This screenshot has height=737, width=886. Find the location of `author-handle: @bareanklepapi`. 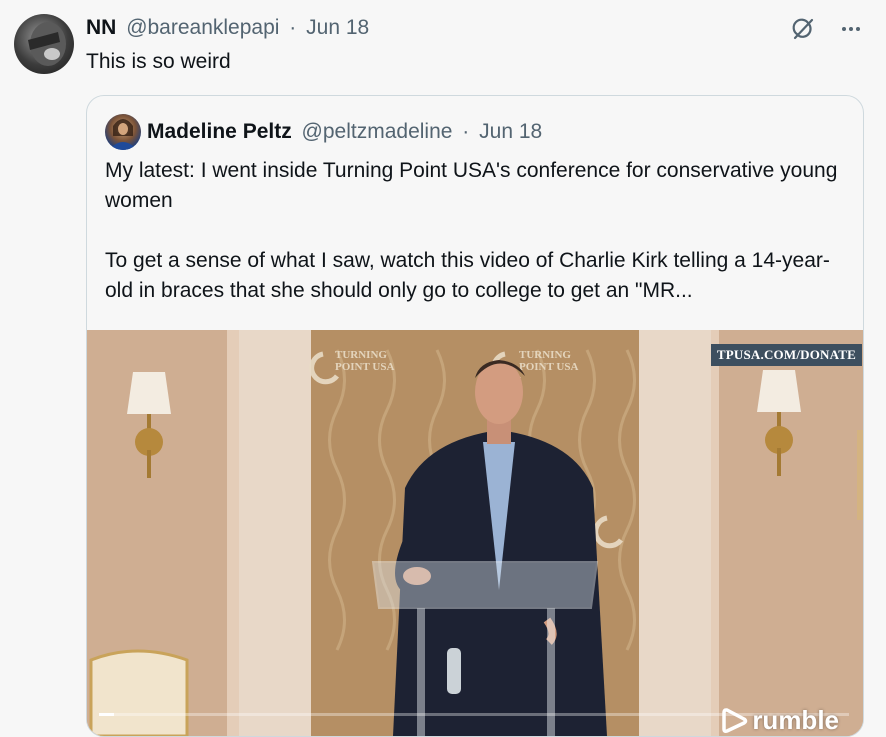

author-handle: @bareanklepapi is located at coordinates (202, 27).